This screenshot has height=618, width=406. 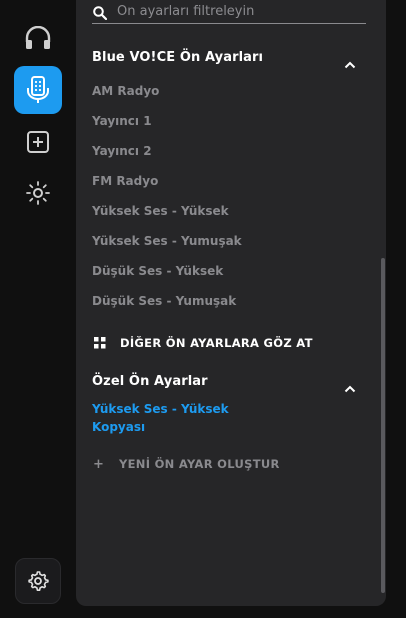 I want to click on create-preset-button: + YENİ ÖN AYAR OLUŞTUR, so click(x=186, y=464).